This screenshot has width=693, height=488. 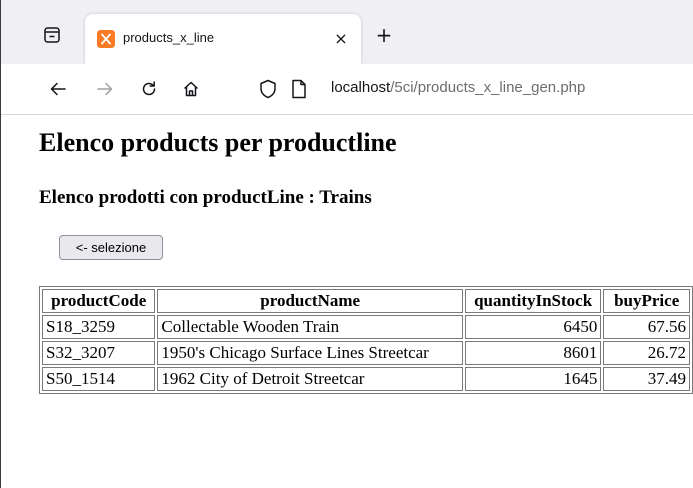 What do you see at coordinates (205, 197) in the screenshot?
I see `page-subtitle: Elenco prodotti con productLine : Trains` at bounding box center [205, 197].